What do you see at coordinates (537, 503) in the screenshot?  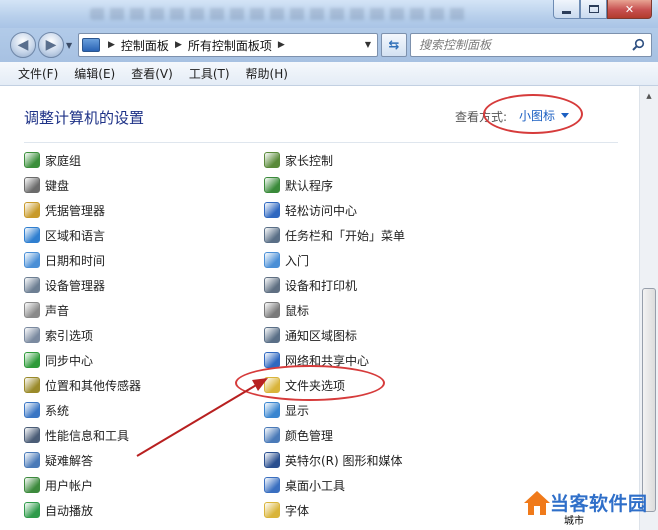 I see `house-logo-icon` at bounding box center [537, 503].